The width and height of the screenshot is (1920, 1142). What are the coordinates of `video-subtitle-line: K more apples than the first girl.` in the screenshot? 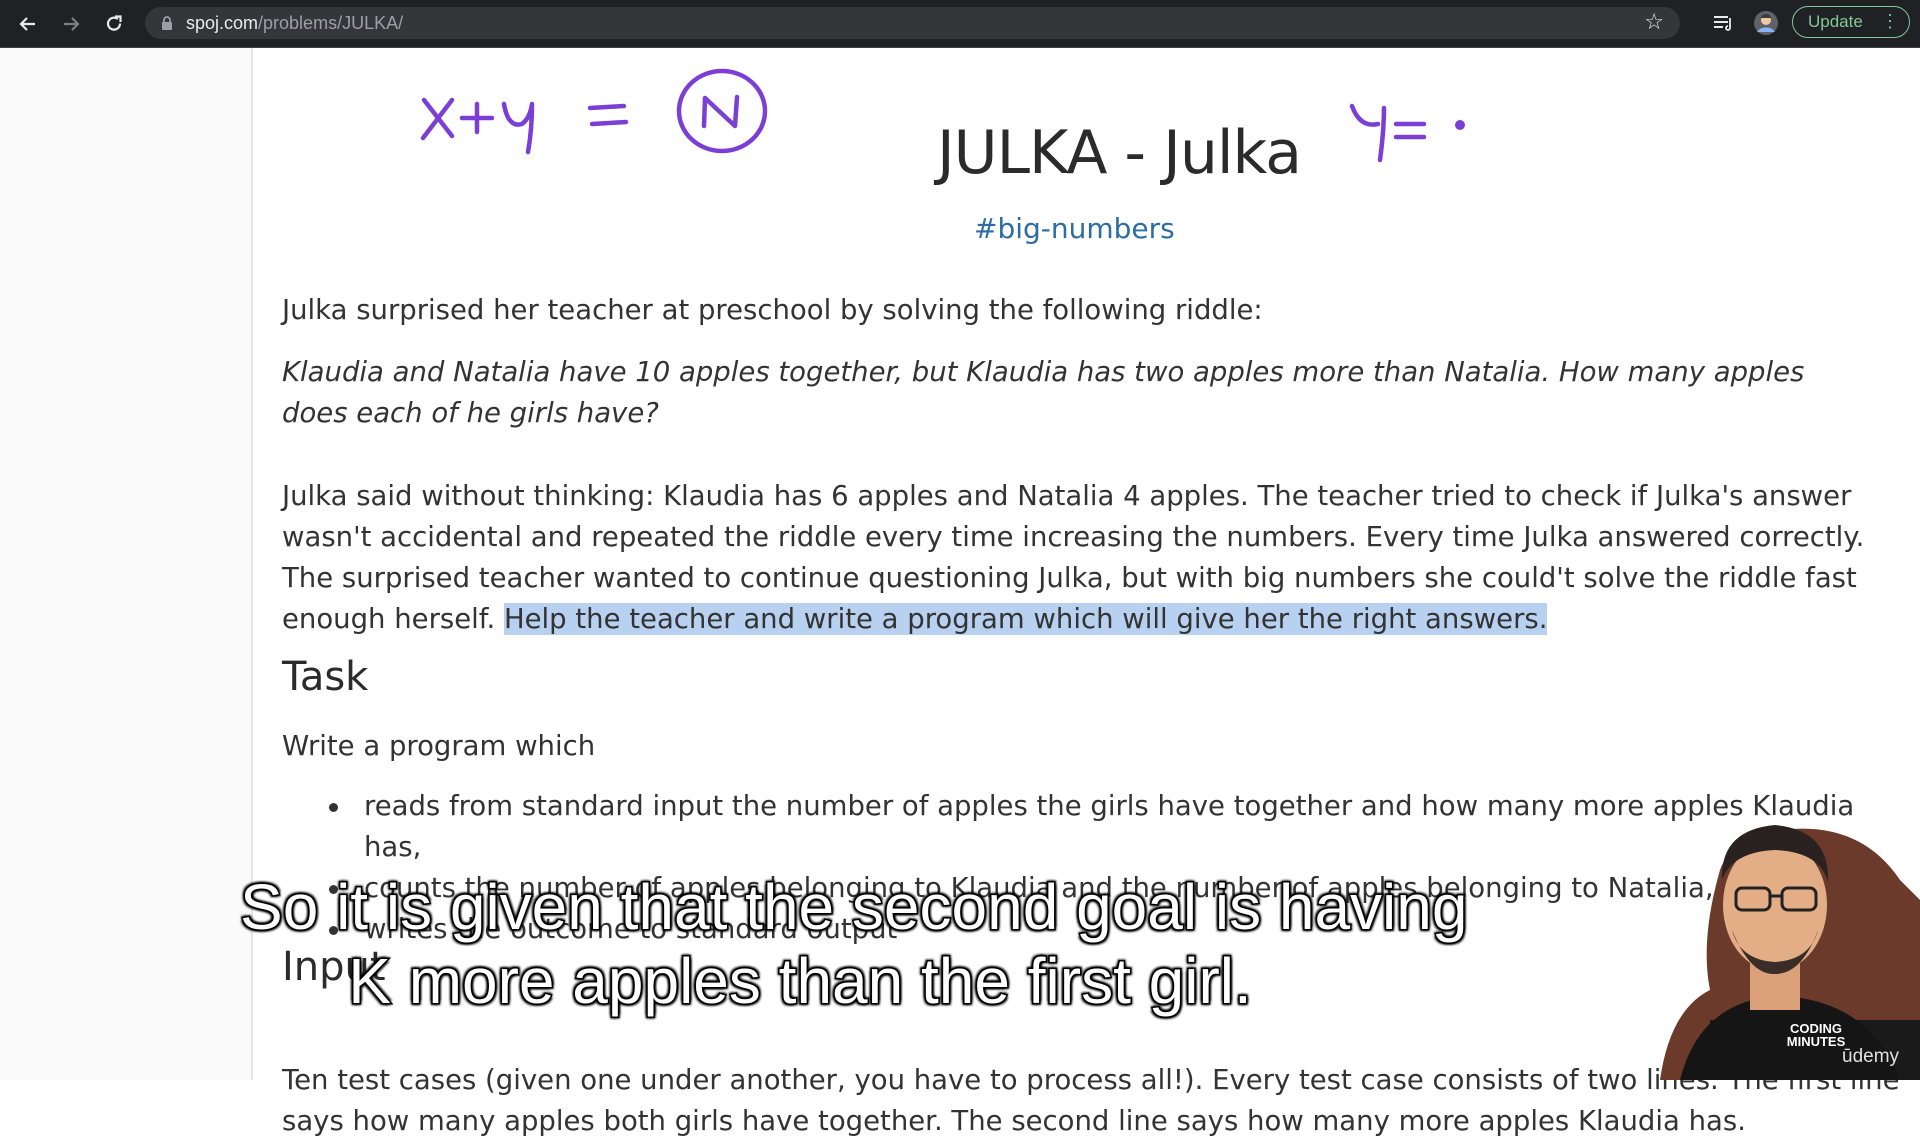 It's located at (800, 981).